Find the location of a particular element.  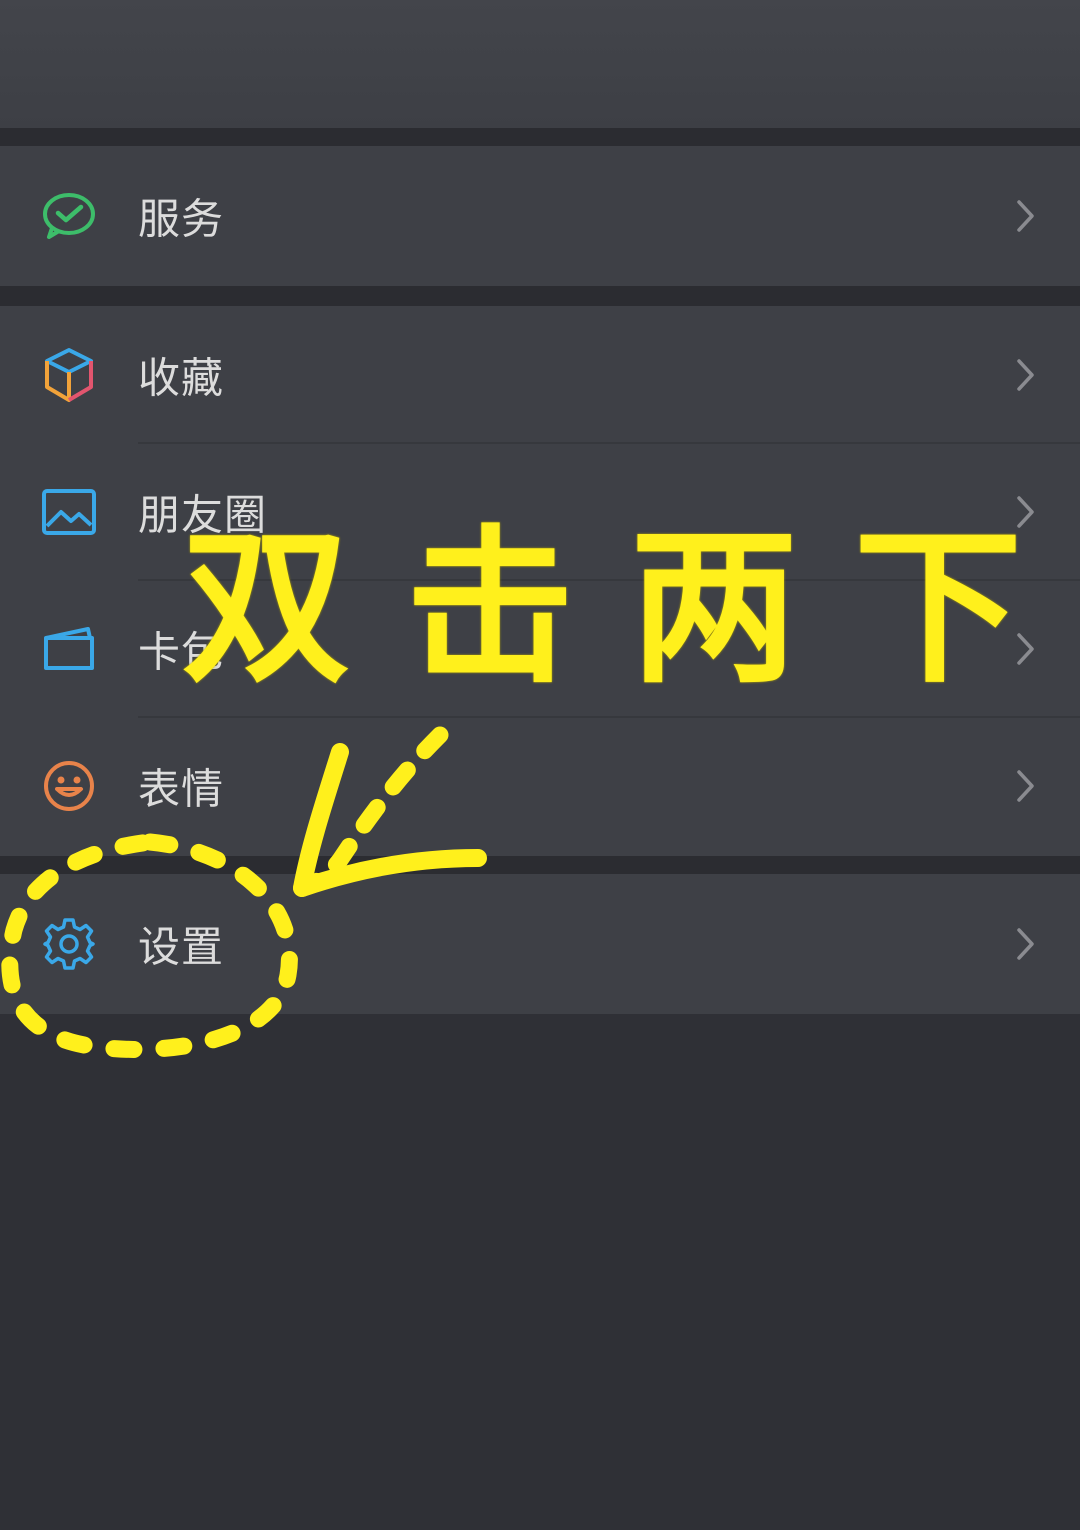

settings-group: 设置 is located at coordinates (540, 944).